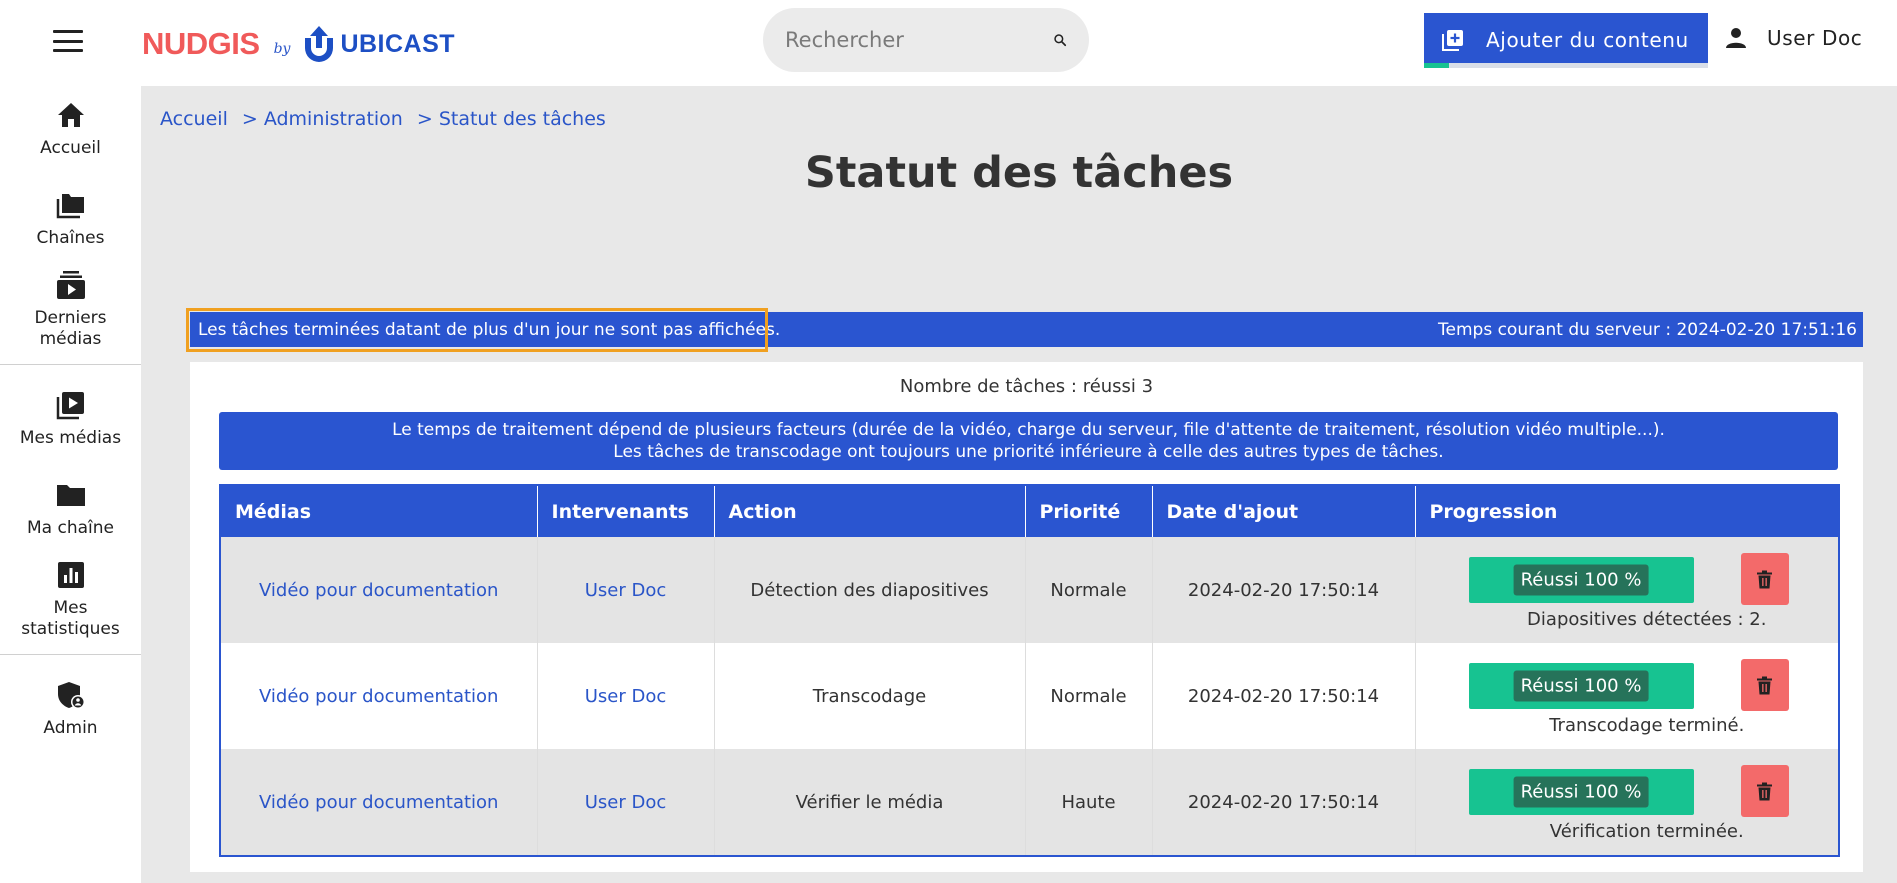 The width and height of the screenshot is (1897, 883). I want to click on breadcrumb-administration: > Administration, so click(322, 119).